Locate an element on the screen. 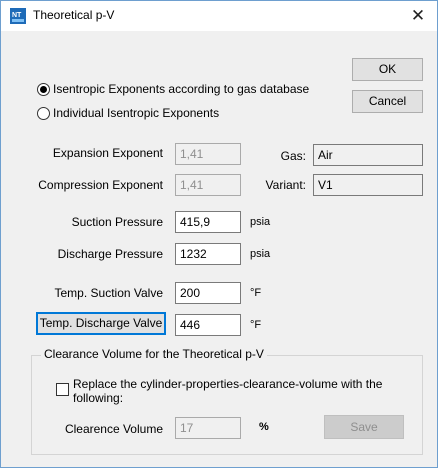 Image resolution: width=438 pixels, height=468 pixels. gas-field: Air is located at coordinates (368, 155).